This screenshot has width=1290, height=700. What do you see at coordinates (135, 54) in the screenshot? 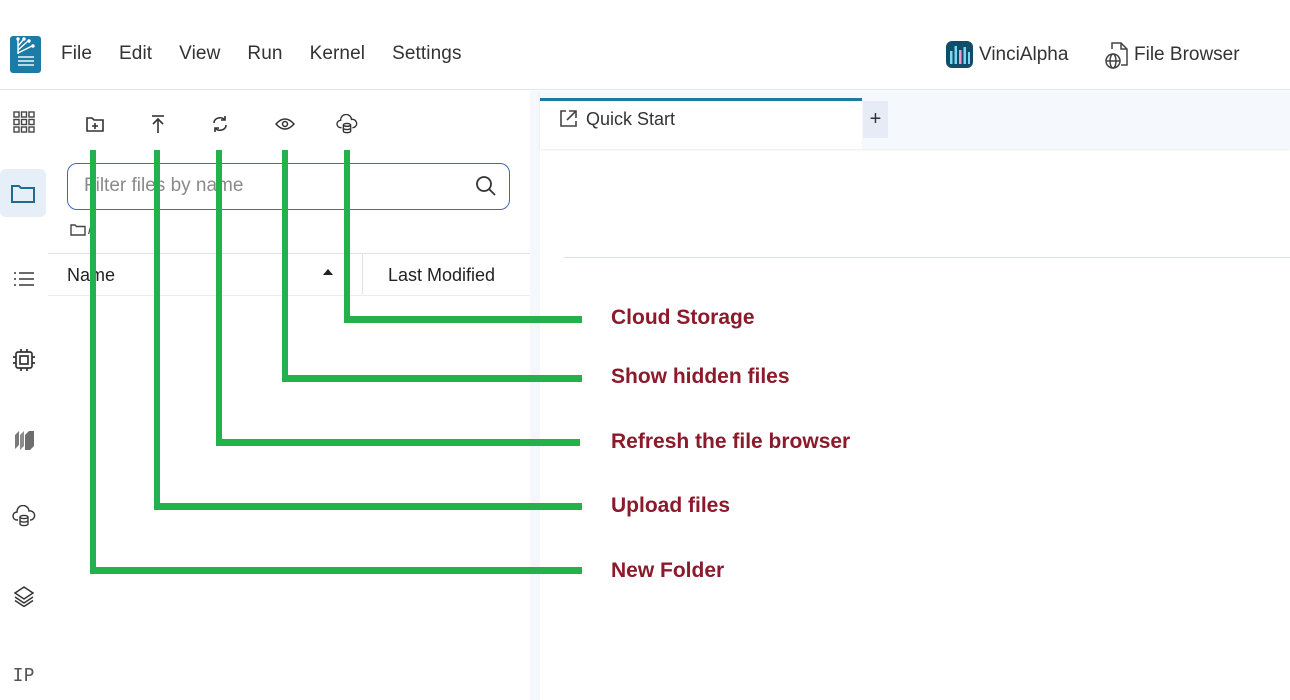
I see `menu-edit: Edit` at bounding box center [135, 54].